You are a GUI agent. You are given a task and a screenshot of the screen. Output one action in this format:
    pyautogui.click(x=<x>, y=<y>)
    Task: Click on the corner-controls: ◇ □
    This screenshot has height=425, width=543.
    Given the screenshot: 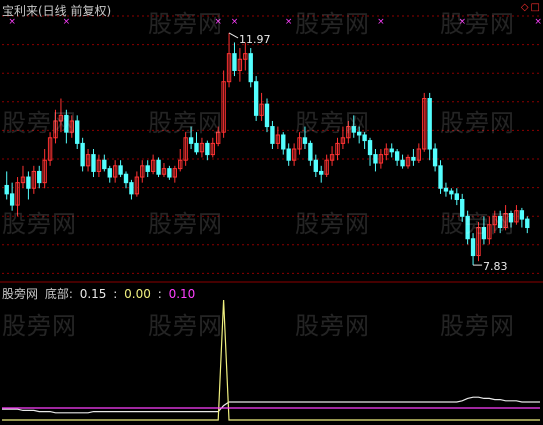 What is the action you would take?
    pyautogui.click(x=529, y=7)
    